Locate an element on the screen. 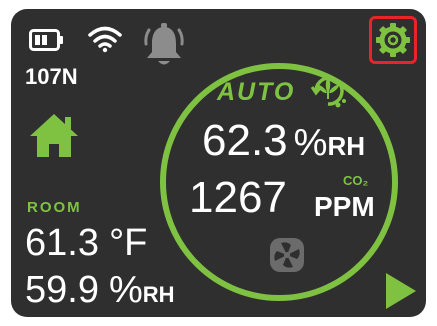 This screenshot has height=326, width=437. room-humidity-unit: RH is located at coordinates (158, 294).